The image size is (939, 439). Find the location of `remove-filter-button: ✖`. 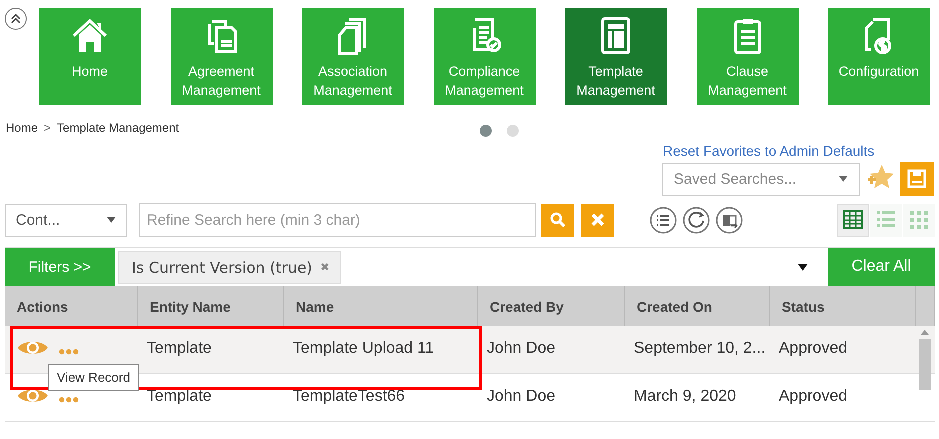

remove-filter-button: ✖ is located at coordinates (325, 267).